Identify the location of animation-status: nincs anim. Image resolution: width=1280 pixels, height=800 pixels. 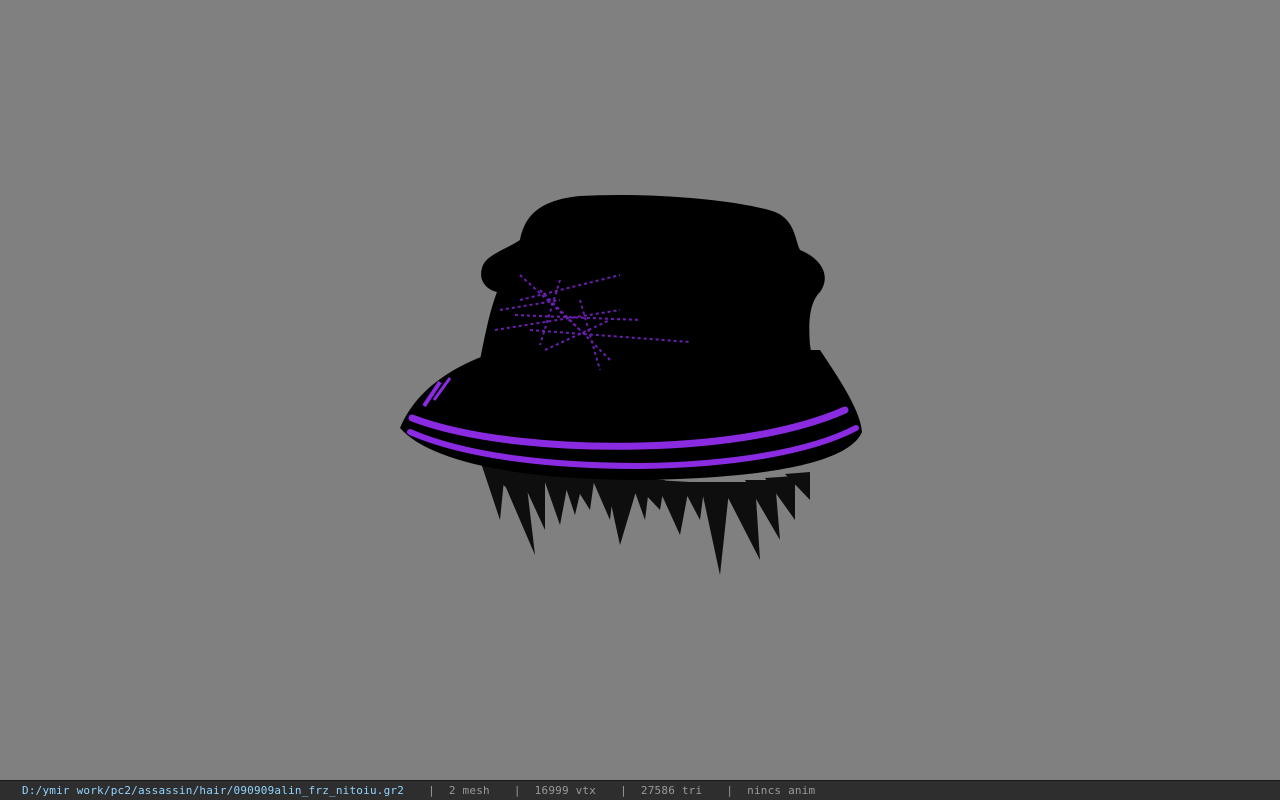
(781, 790).